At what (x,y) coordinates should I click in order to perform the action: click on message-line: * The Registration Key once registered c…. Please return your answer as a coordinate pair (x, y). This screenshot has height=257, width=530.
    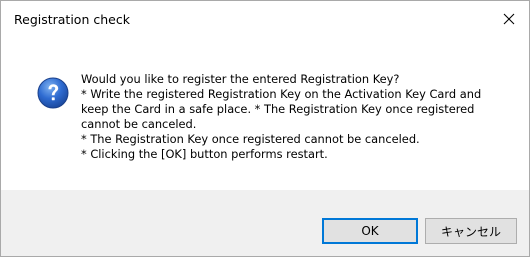
    Looking at the image, I should click on (250, 139).